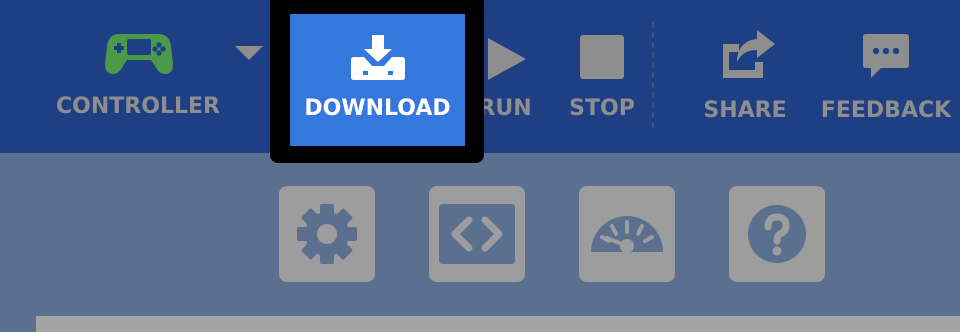 The height and width of the screenshot is (332, 960). Describe the element at coordinates (138, 106) in the screenshot. I see `controller-label: CONTROLLER` at that location.